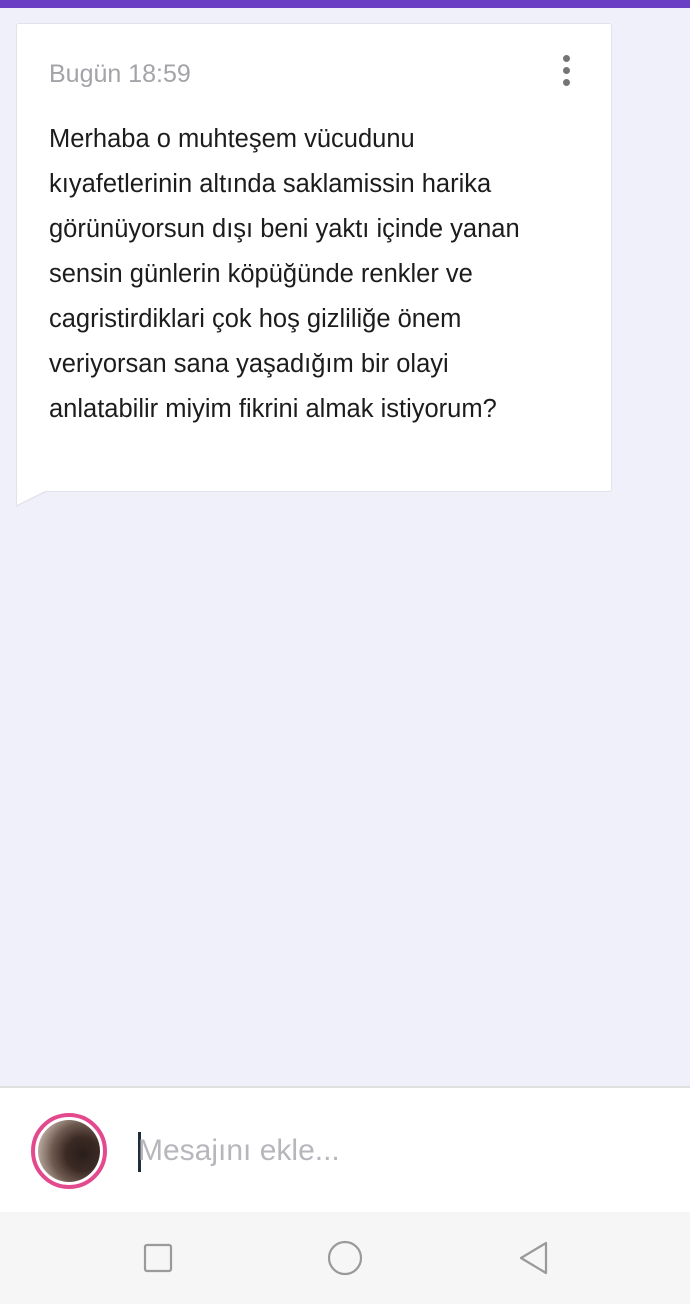  I want to click on top-accent-bar, so click(345, 4).